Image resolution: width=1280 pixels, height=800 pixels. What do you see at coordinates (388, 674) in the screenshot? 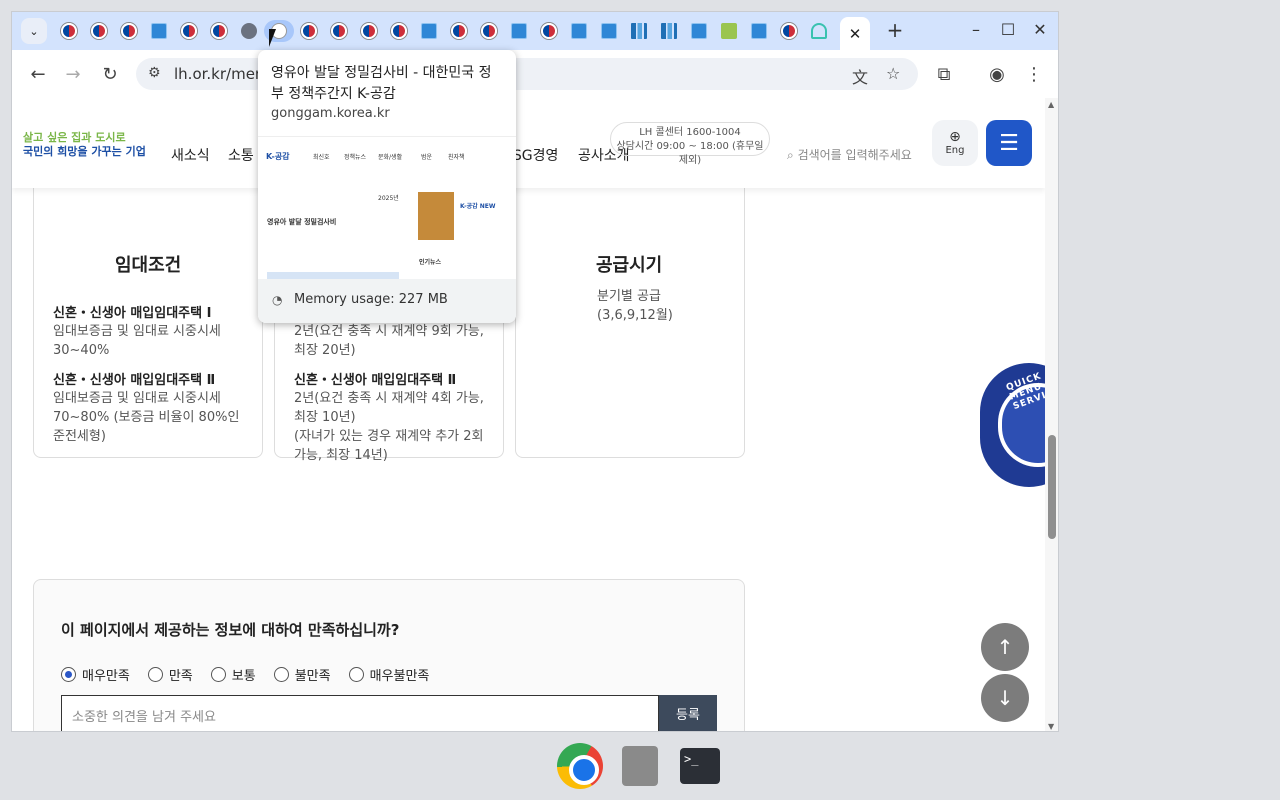
I see `option-very-dissatisfied: 매우불만족` at bounding box center [388, 674].